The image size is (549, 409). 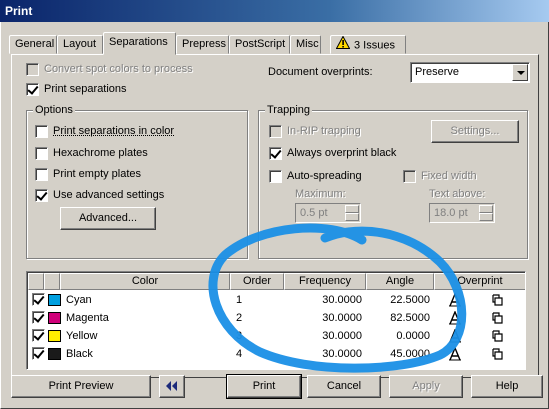 I want to click on table-row: Black 4 30.0000 45.0000, so click(x=276, y=354).